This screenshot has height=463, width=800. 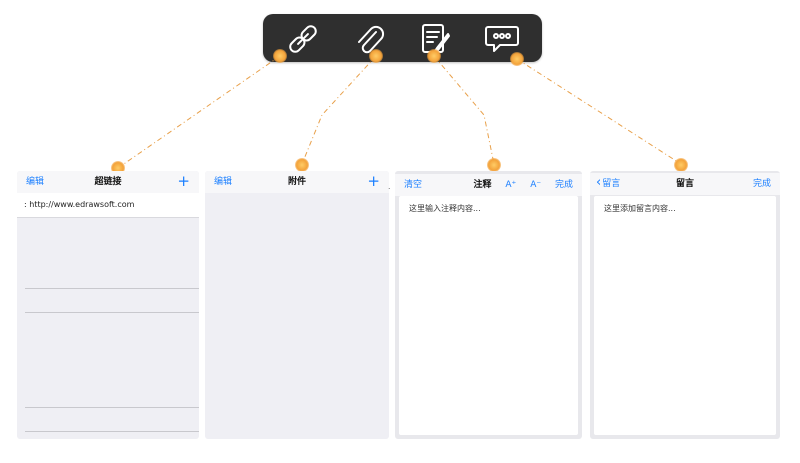 I want to click on panel-title: 超链接, so click(x=108, y=182).